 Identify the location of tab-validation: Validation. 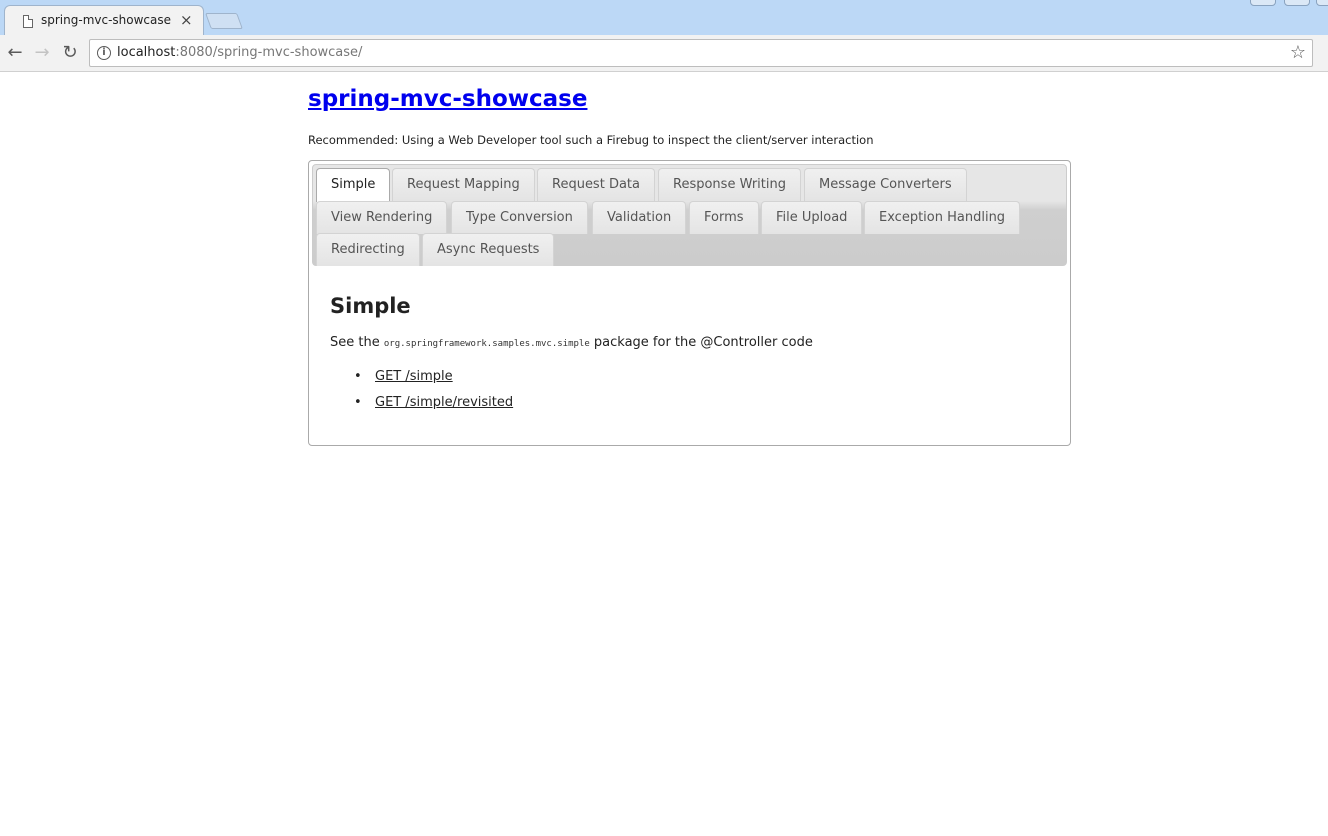
(639, 217).